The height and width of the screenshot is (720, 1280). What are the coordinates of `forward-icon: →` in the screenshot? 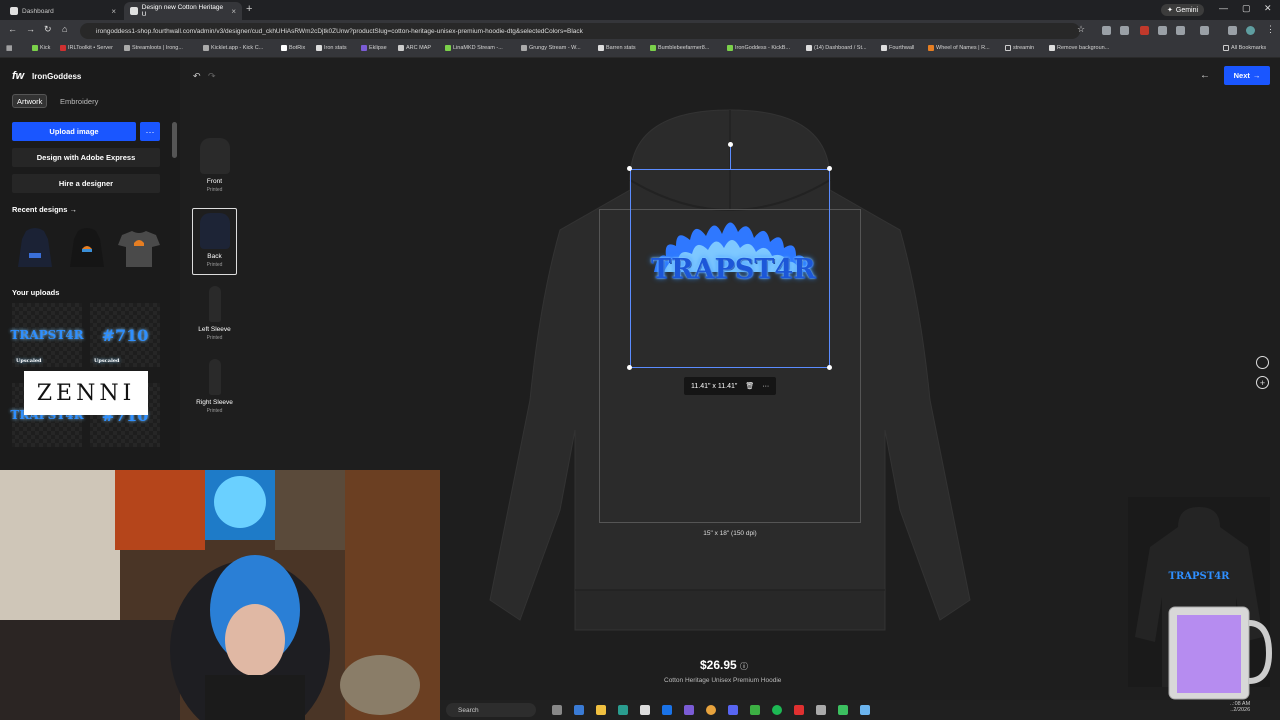 It's located at (30, 29).